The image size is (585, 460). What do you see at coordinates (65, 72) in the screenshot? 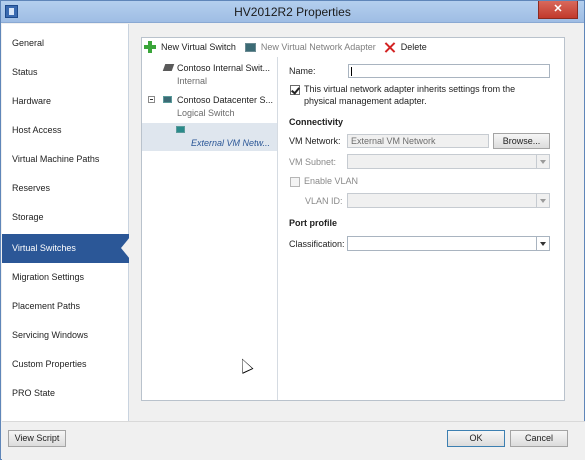
I see `nav-item-status: Status` at bounding box center [65, 72].